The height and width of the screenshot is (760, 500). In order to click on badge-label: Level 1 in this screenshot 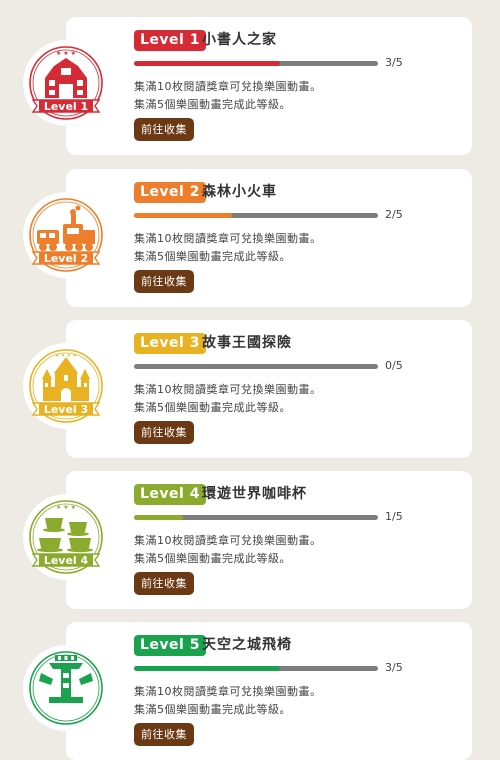, I will do `click(66, 106)`.